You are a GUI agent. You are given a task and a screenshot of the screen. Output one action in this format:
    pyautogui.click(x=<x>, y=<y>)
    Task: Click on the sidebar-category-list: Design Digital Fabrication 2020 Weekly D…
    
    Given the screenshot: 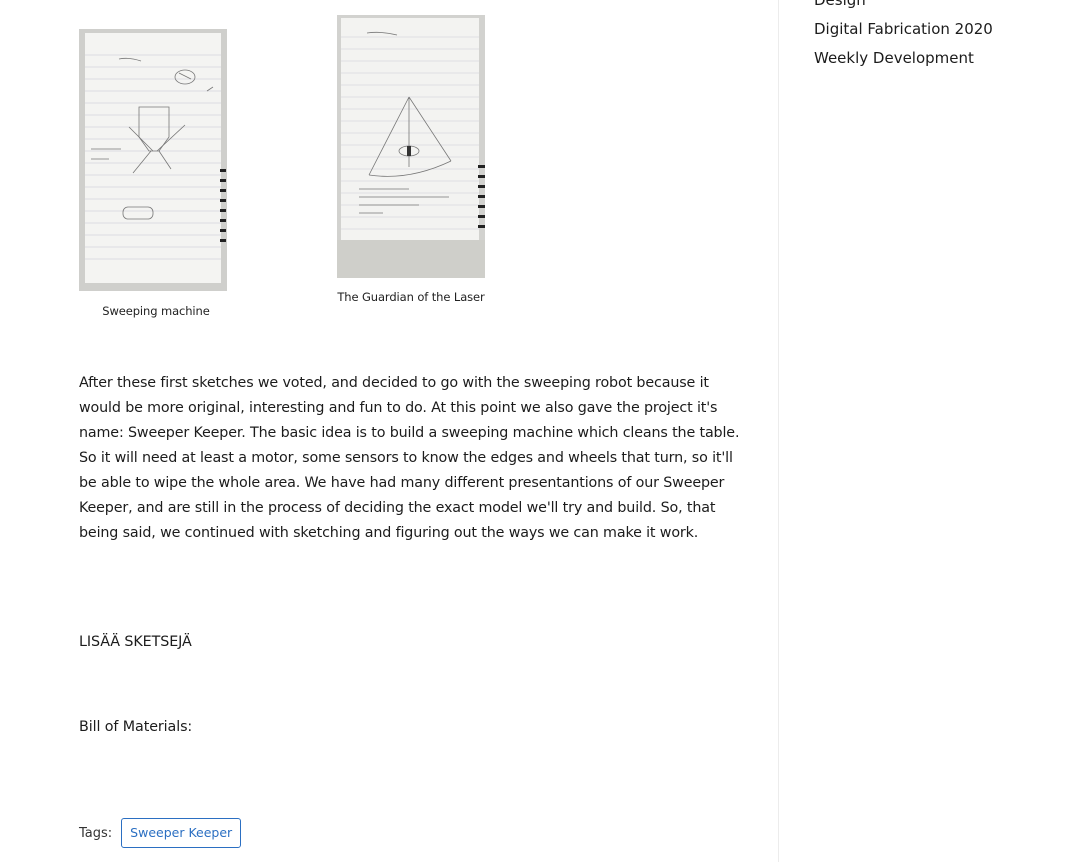 What is the action you would take?
    pyautogui.click(x=903, y=36)
    